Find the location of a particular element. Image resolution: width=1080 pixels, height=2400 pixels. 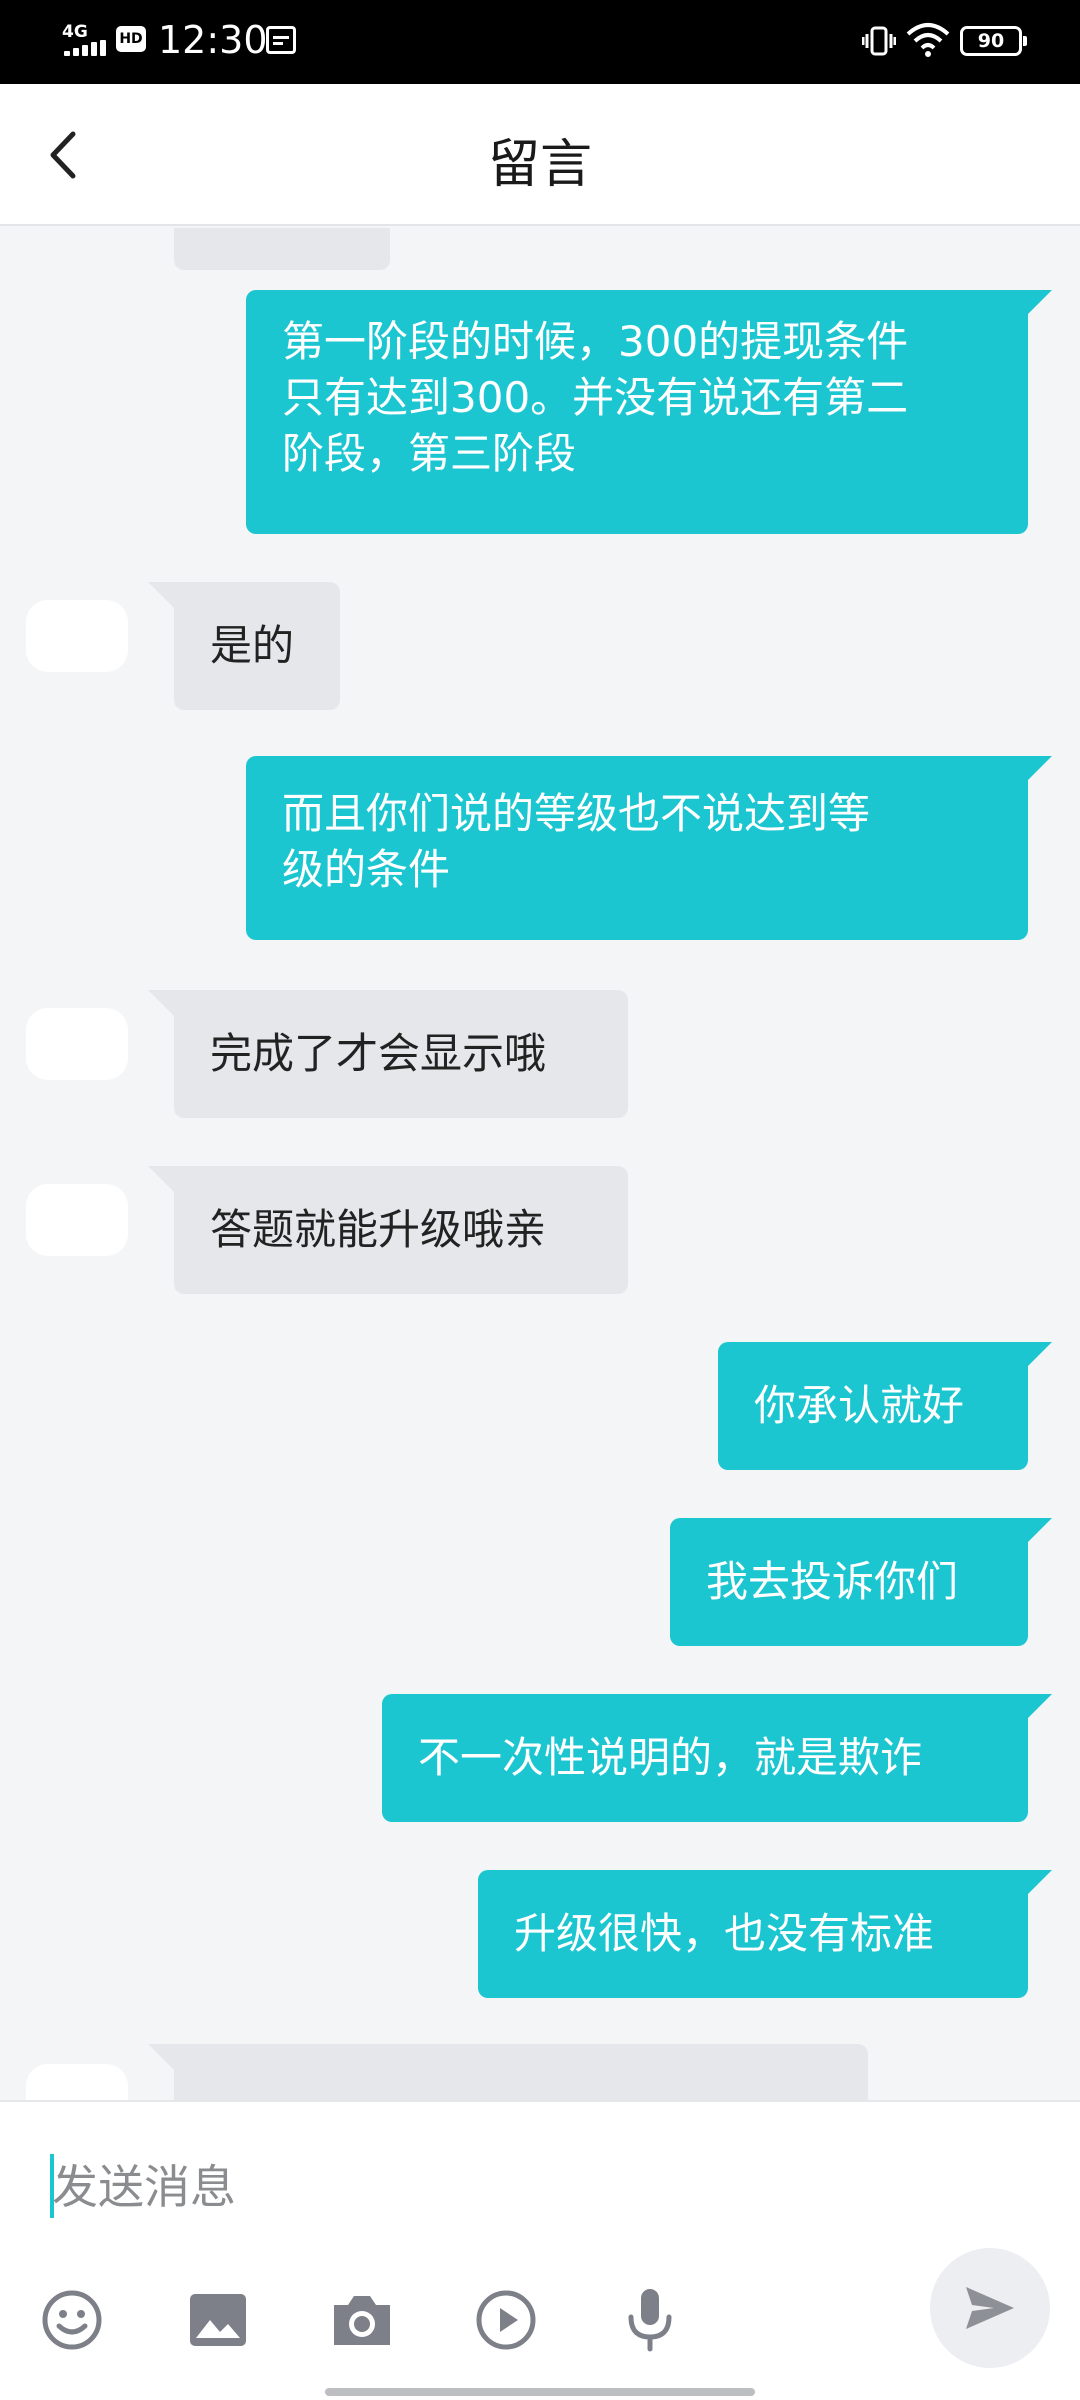

network-type: 4G is located at coordinates (75, 32).